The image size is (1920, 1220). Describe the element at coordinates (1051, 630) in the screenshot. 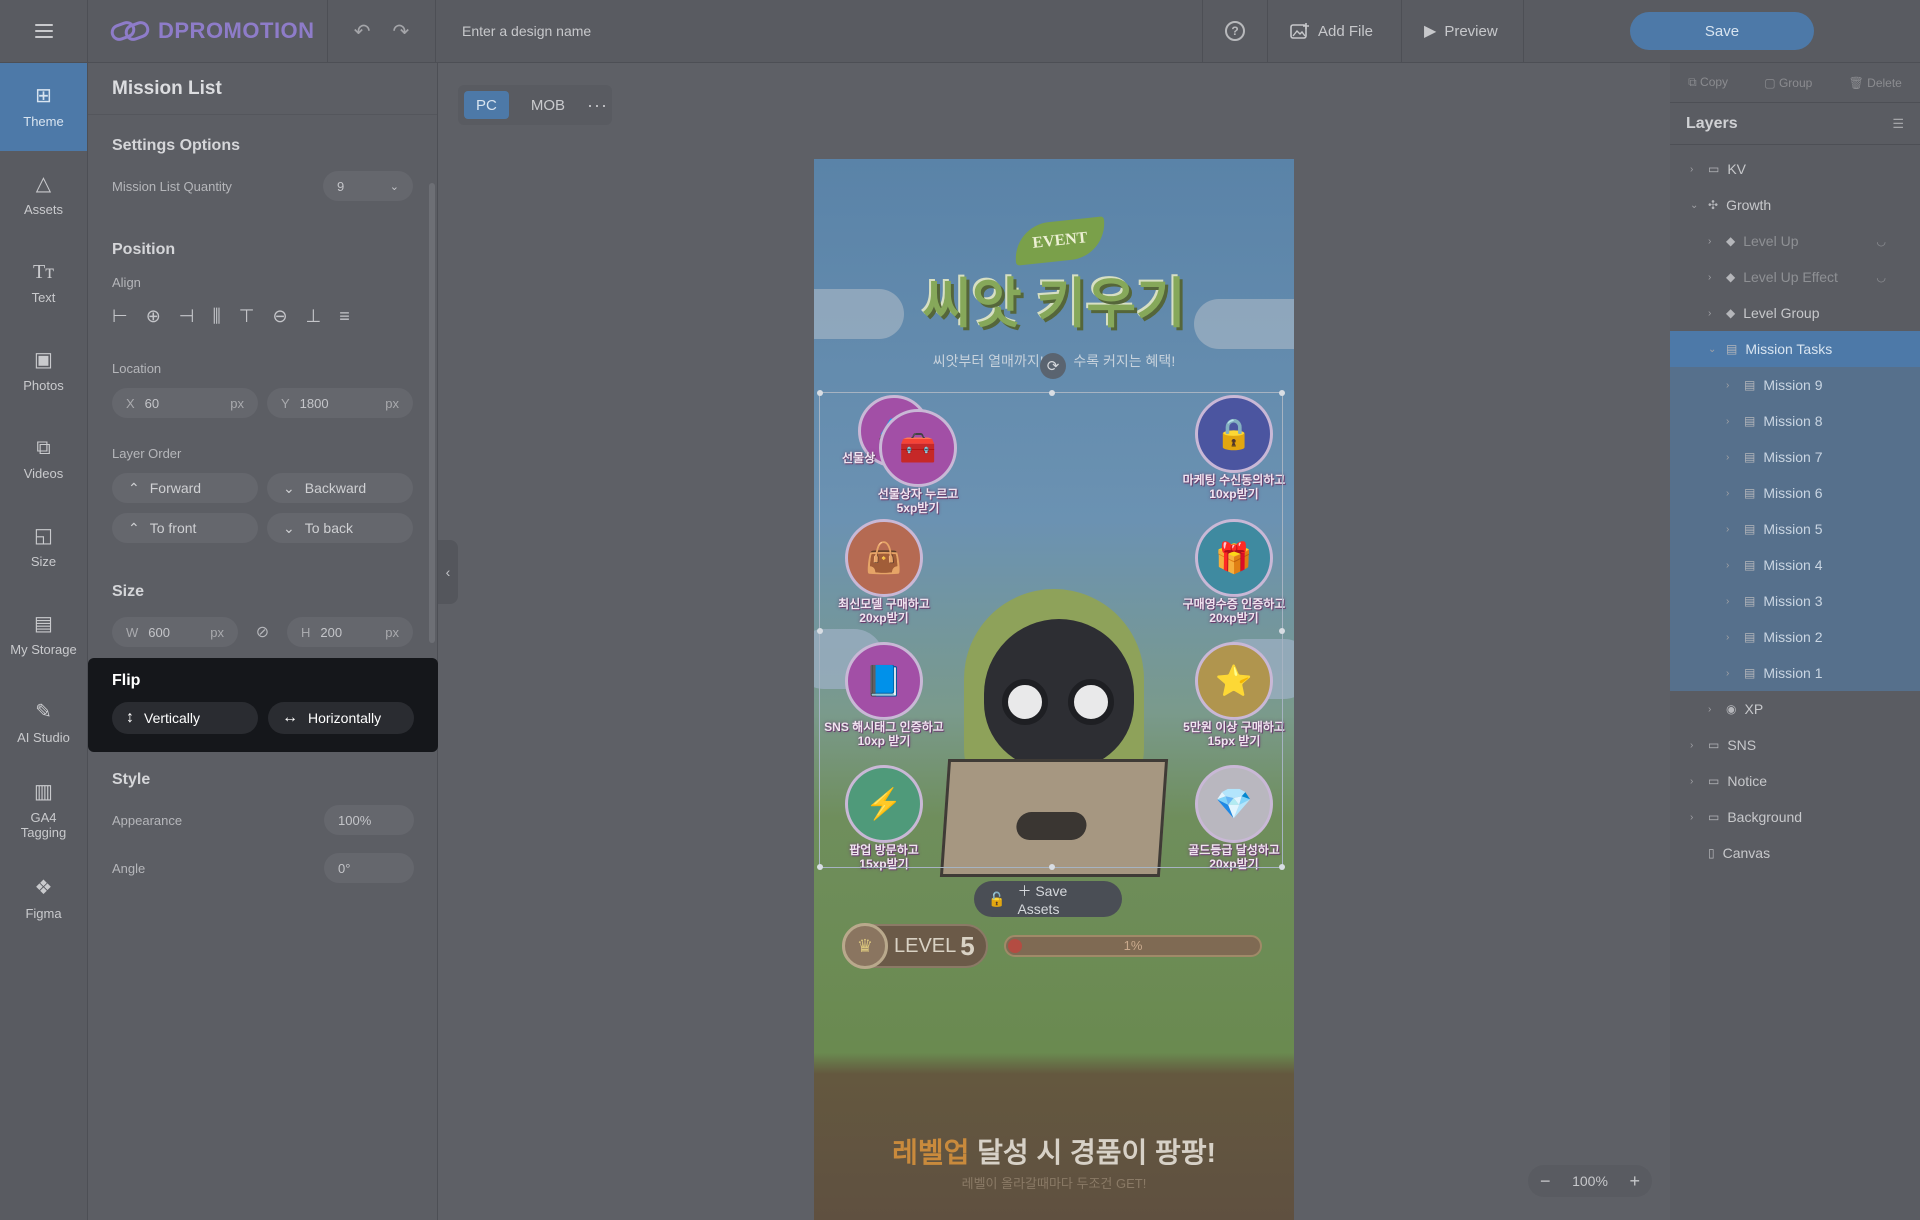

I see `selection-box` at that location.